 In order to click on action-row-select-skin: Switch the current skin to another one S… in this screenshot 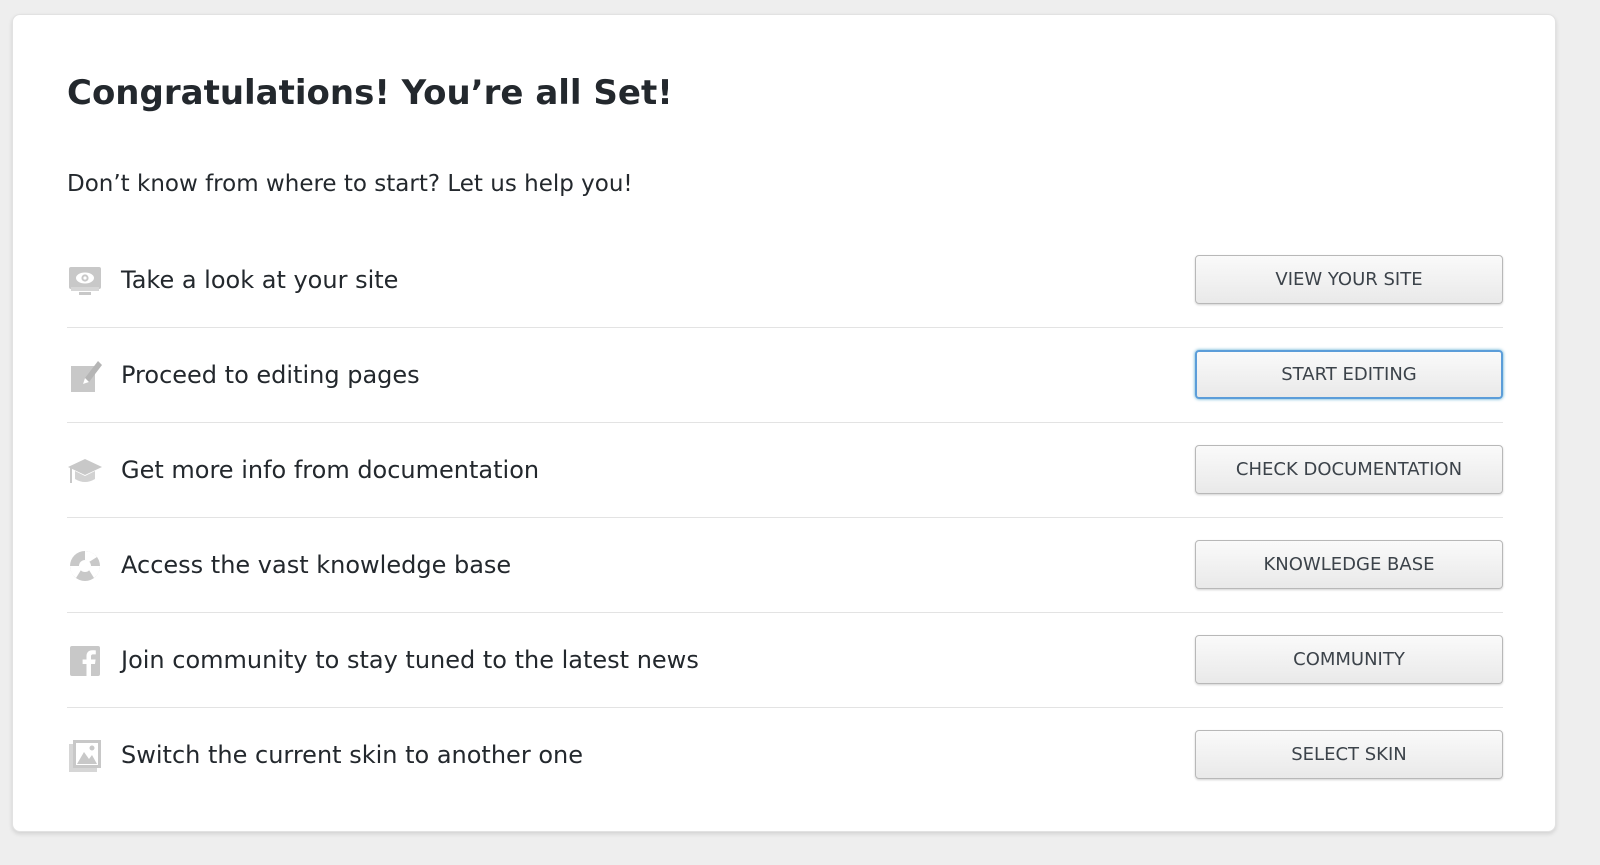, I will do `click(785, 755)`.